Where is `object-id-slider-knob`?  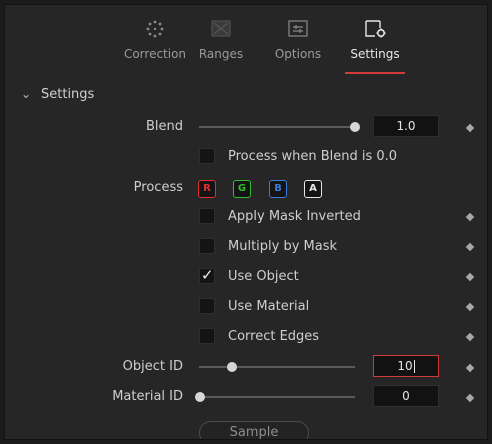
object-id-slider-knob is located at coordinates (232, 367).